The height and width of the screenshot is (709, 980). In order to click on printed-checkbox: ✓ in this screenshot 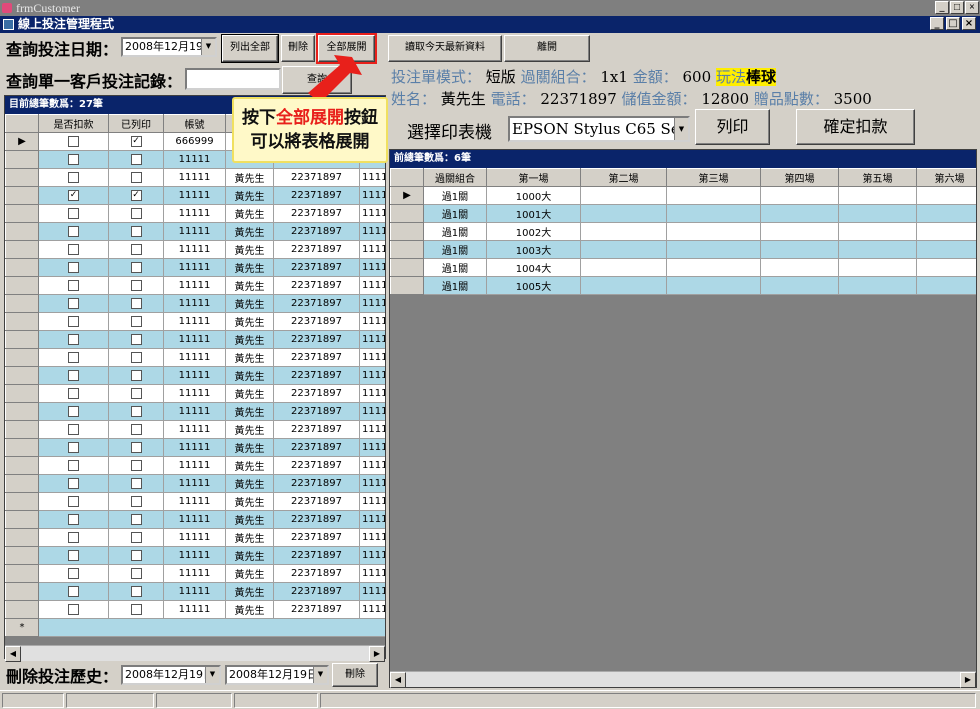, I will do `click(136, 141)`.